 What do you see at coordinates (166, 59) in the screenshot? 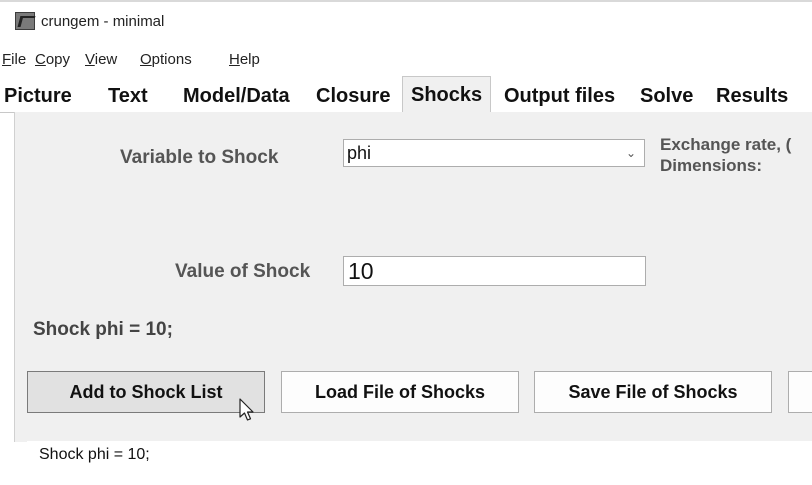
I see `menu-options: Options` at bounding box center [166, 59].